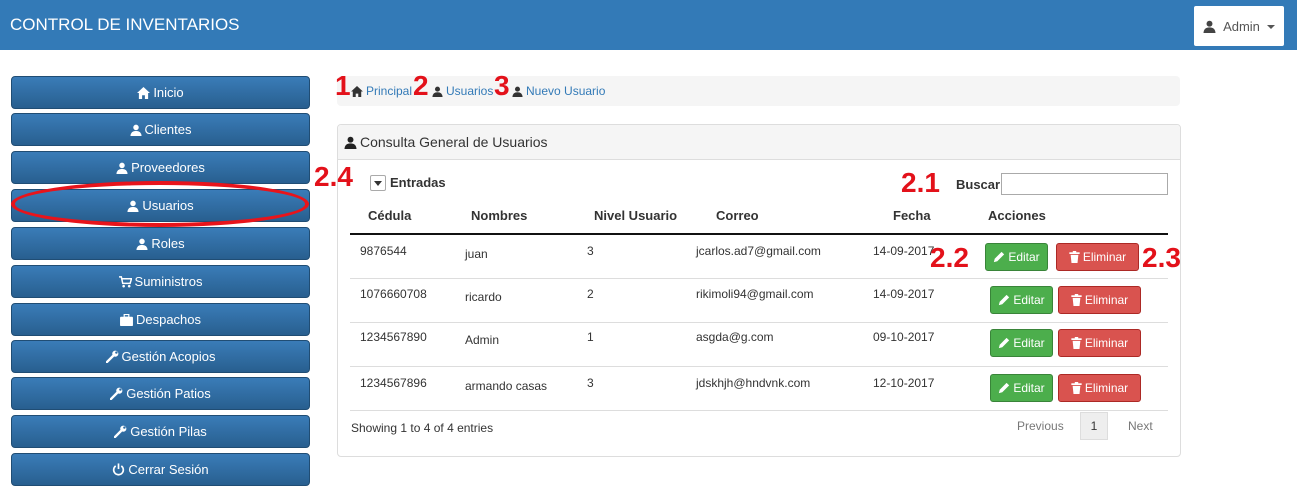  Describe the element at coordinates (755, 294) in the screenshot. I see `cell-correo: rikimoli94@gmail.com` at that location.